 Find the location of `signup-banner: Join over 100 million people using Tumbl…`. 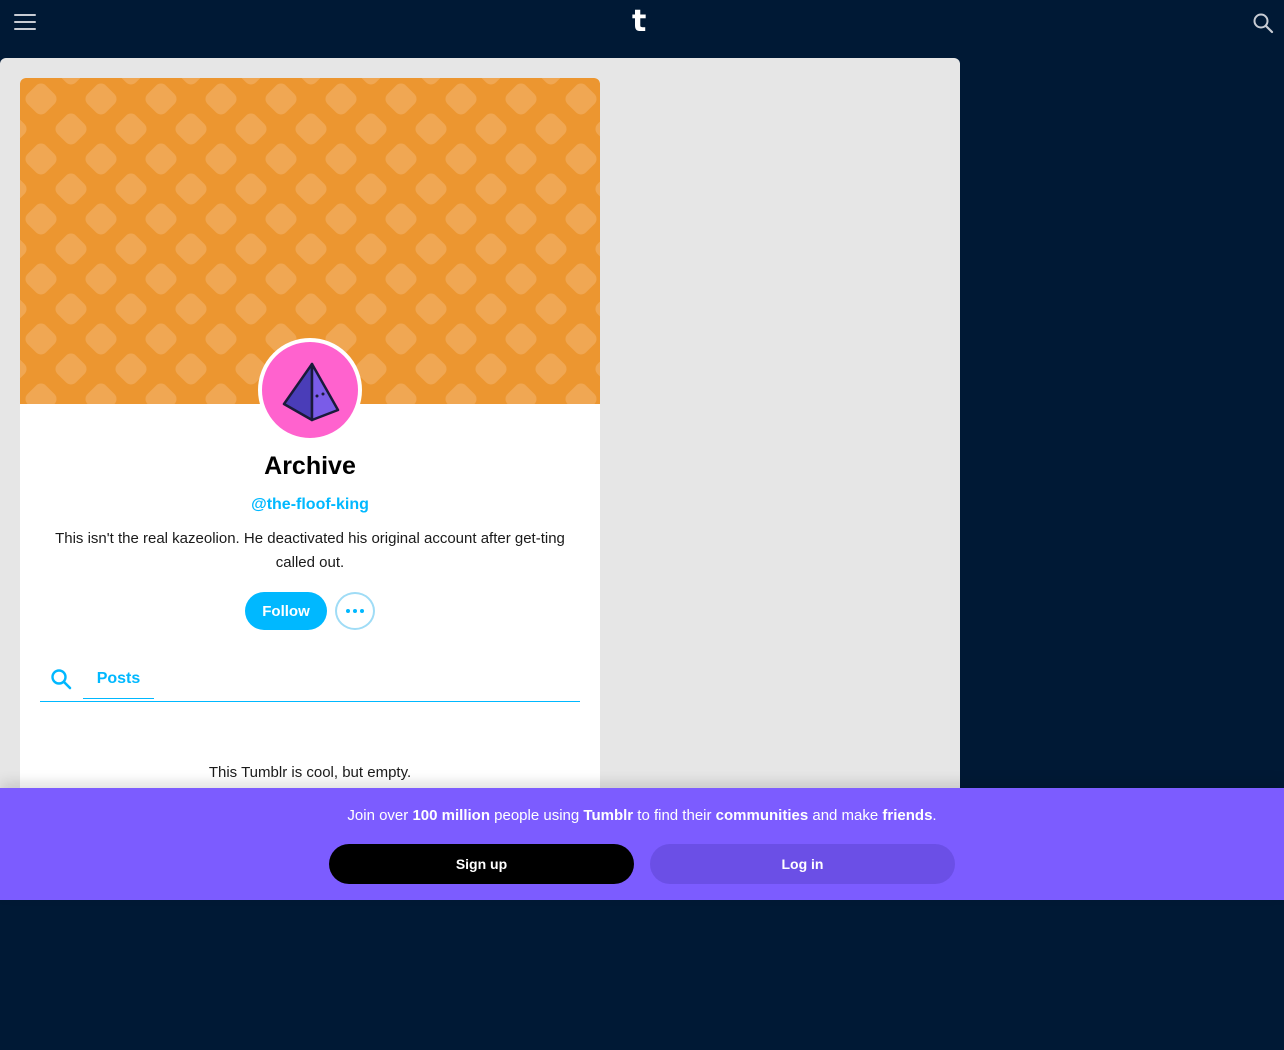

signup-banner: Join over 100 million people using Tumbl… is located at coordinates (642, 844).